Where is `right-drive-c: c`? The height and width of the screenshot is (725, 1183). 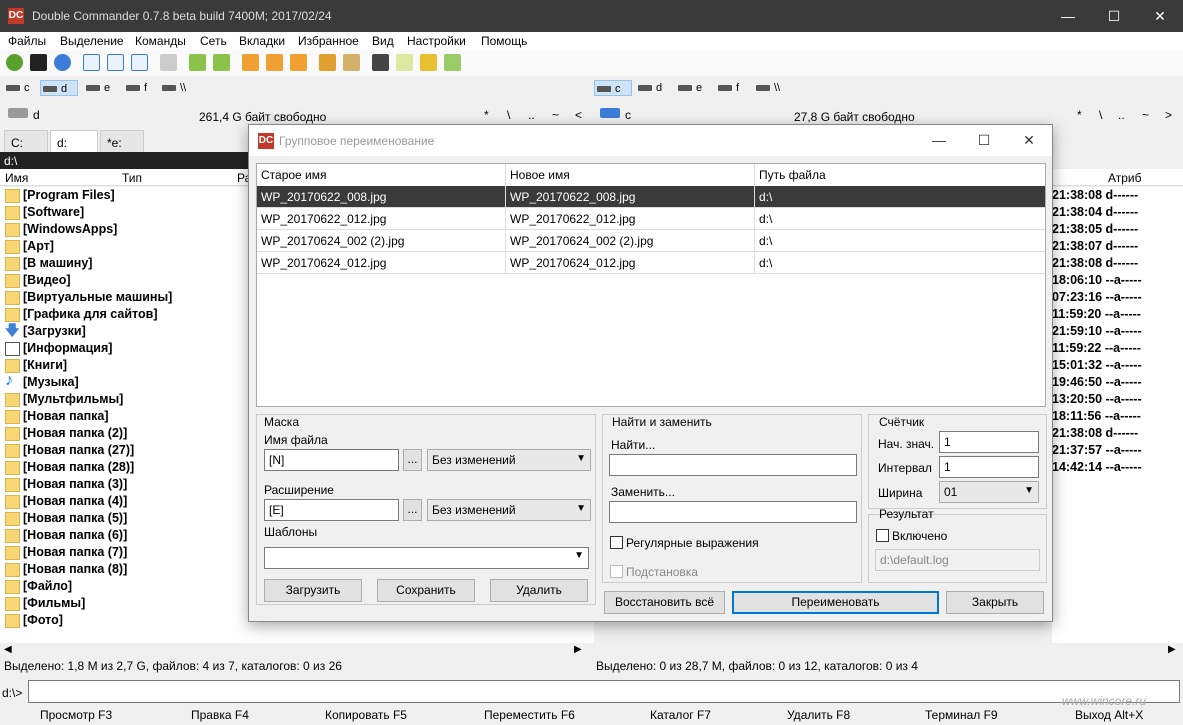 right-drive-c: c is located at coordinates (613, 88).